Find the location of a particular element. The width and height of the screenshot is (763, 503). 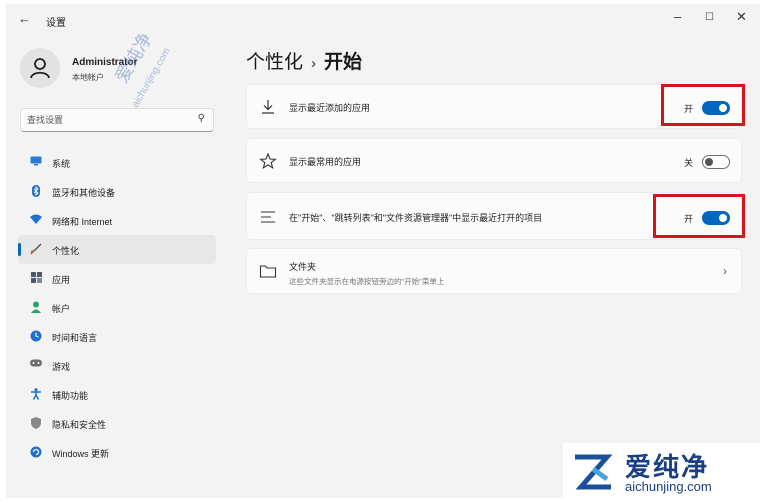

sidebar-item-apps: 应用 is located at coordinates (117, 278).